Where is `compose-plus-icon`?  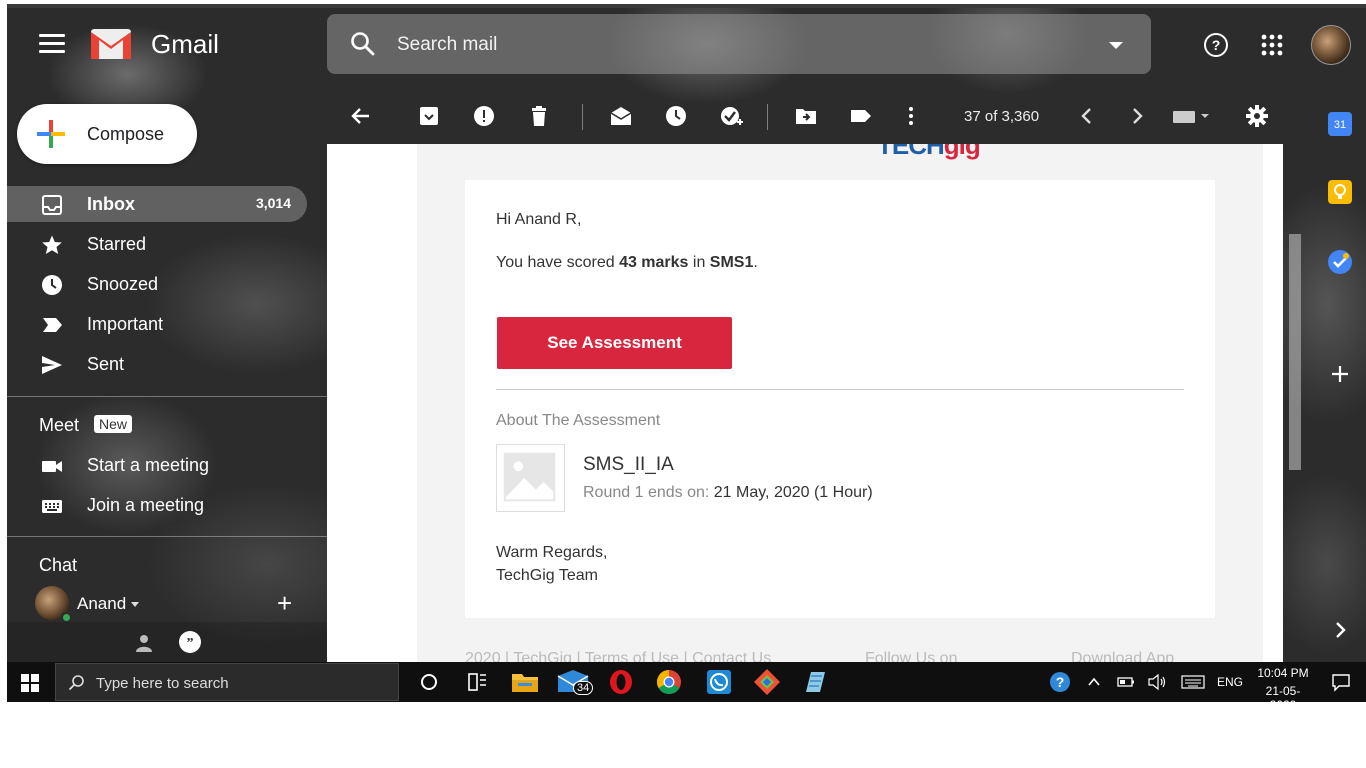 compose-plus-icon is located at coordinates (51, 134).